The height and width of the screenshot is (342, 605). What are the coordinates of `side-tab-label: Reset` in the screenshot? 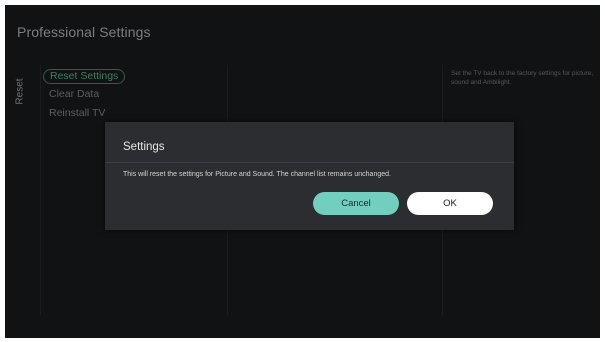 It's located at (20, 91).